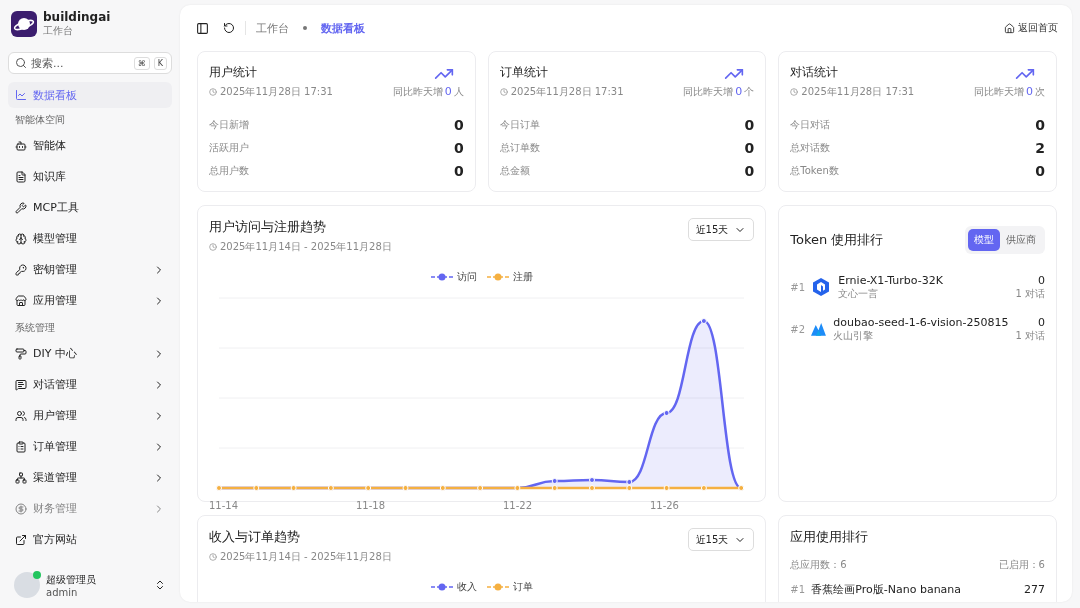 The image size is (1080, 608). Describe the element at coordinates (1031, 28) in the screenshot. I see `home-link: 返回首页` at that location.